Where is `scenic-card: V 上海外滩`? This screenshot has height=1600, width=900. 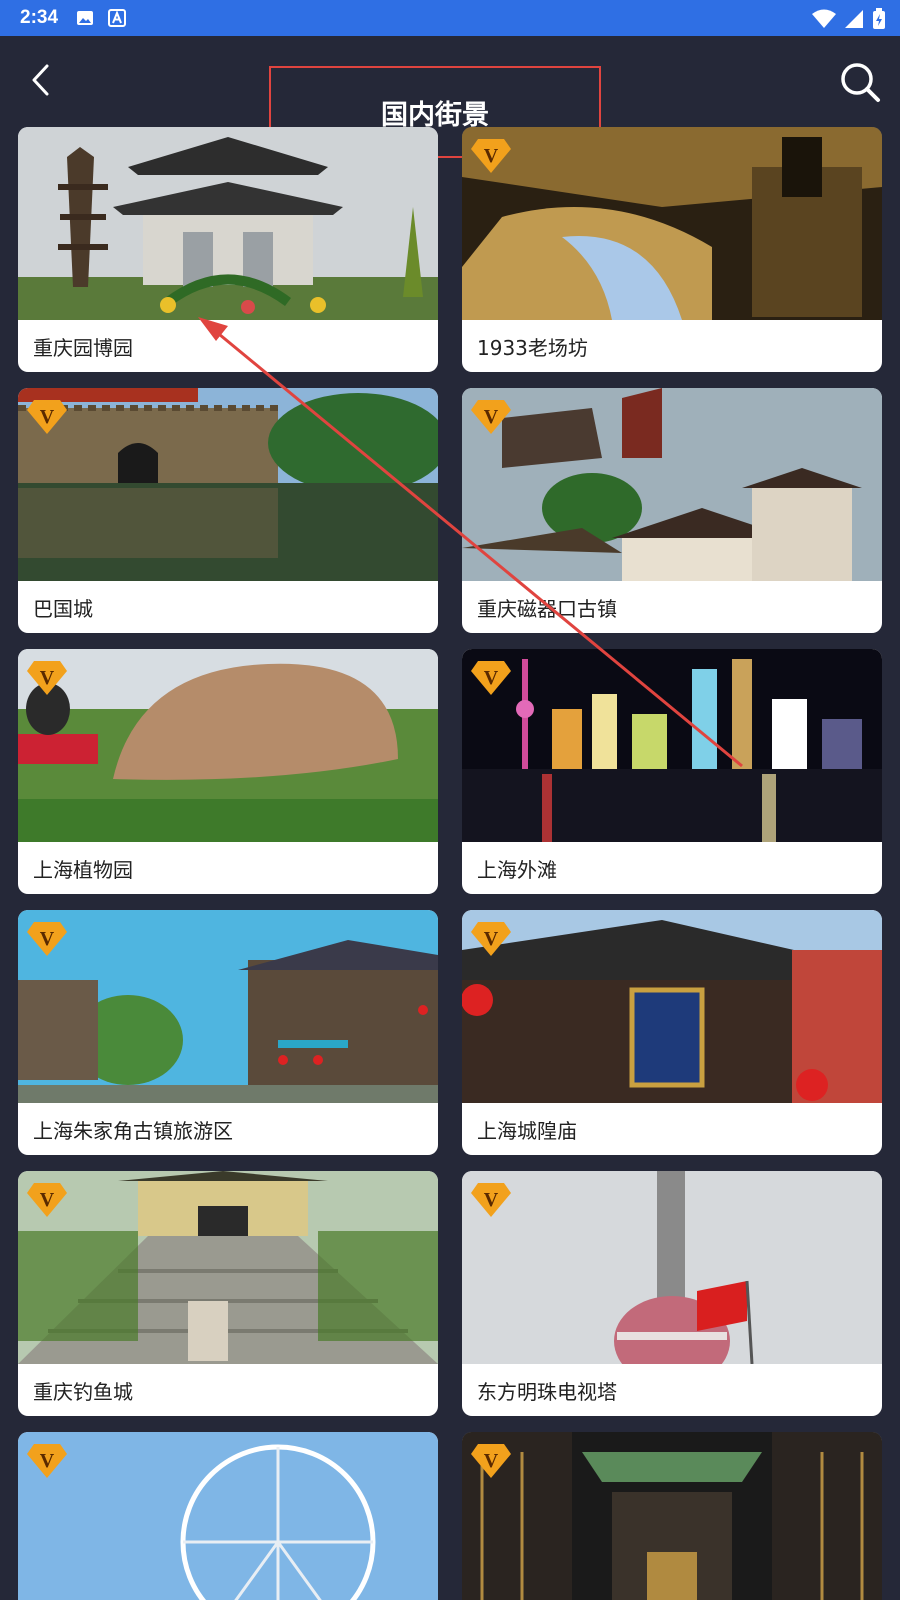 scenic-card: V 上海外滩 is located at coordinates (672, 771).